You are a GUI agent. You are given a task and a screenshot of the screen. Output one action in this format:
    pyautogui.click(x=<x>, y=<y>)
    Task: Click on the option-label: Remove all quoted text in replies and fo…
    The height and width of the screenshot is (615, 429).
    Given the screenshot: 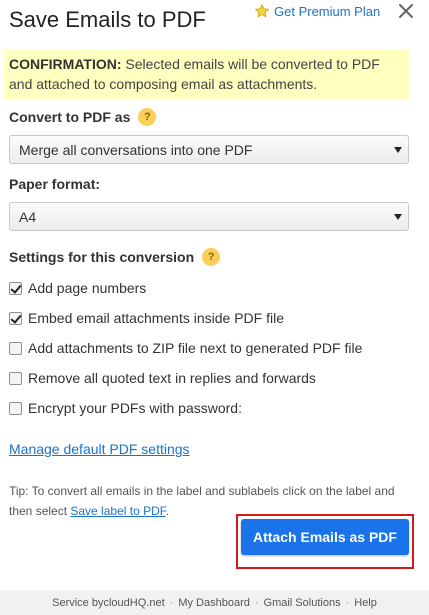 What is the action you would take?
    pyautogui.click(x=172, y=378)
    